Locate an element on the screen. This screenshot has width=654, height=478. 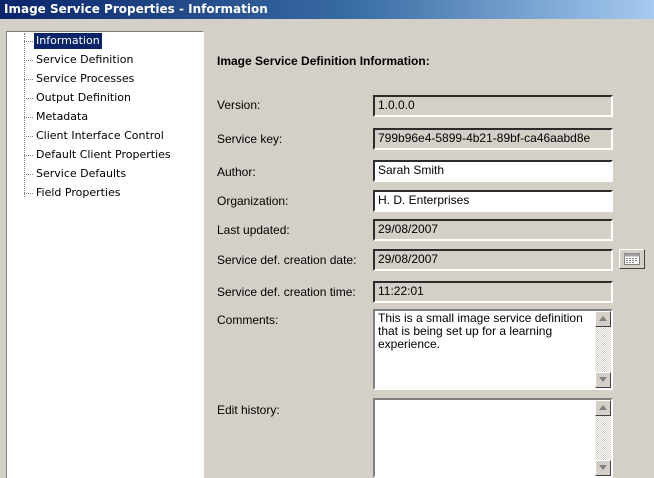
tree-item-label: Service Defaults is located at coordinates (81, 173).